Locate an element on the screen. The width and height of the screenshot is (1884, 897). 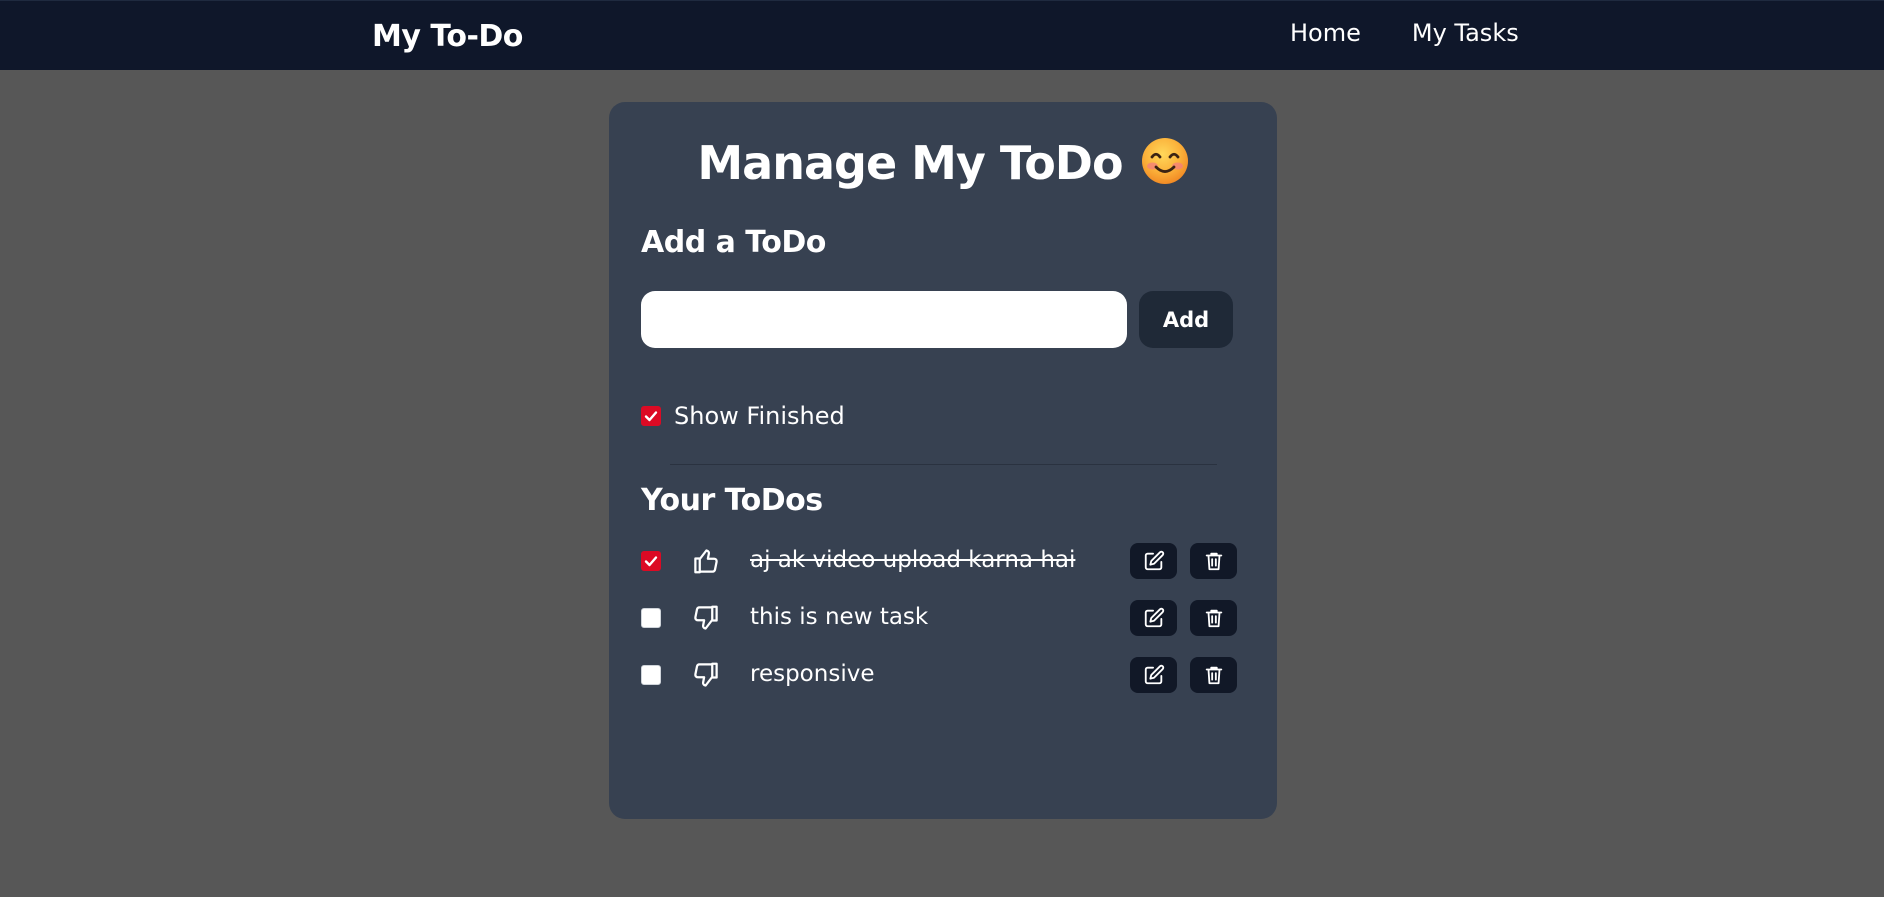
add-todo-heading: Add a ToDo is located at coordinates (733, 242).